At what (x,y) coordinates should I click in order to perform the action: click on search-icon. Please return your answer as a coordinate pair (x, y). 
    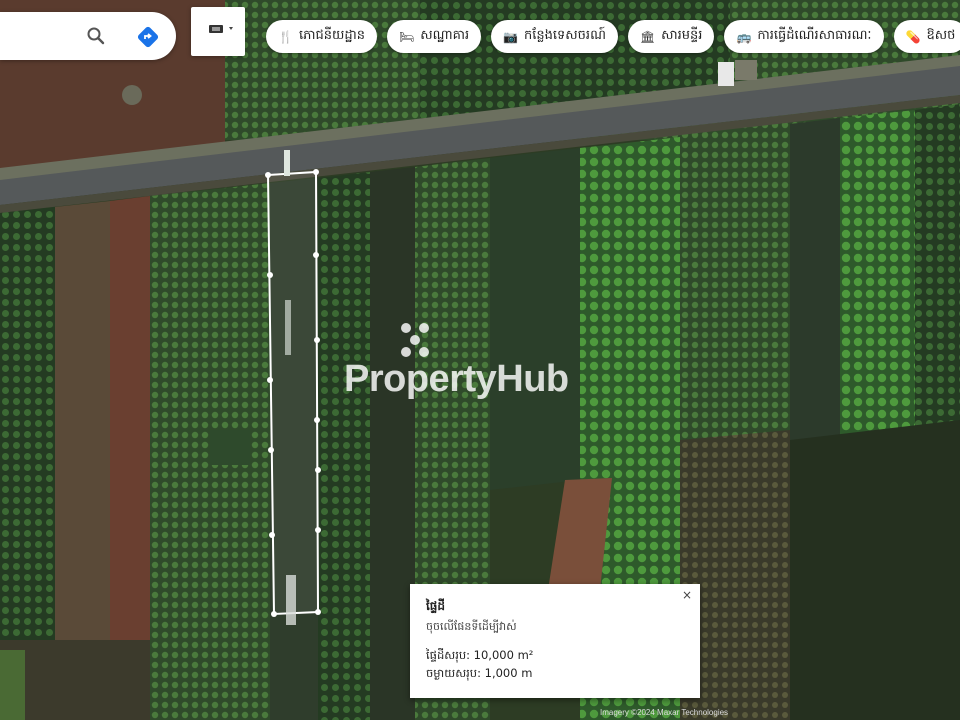
    Looking at the image, I should click on (96, 36).